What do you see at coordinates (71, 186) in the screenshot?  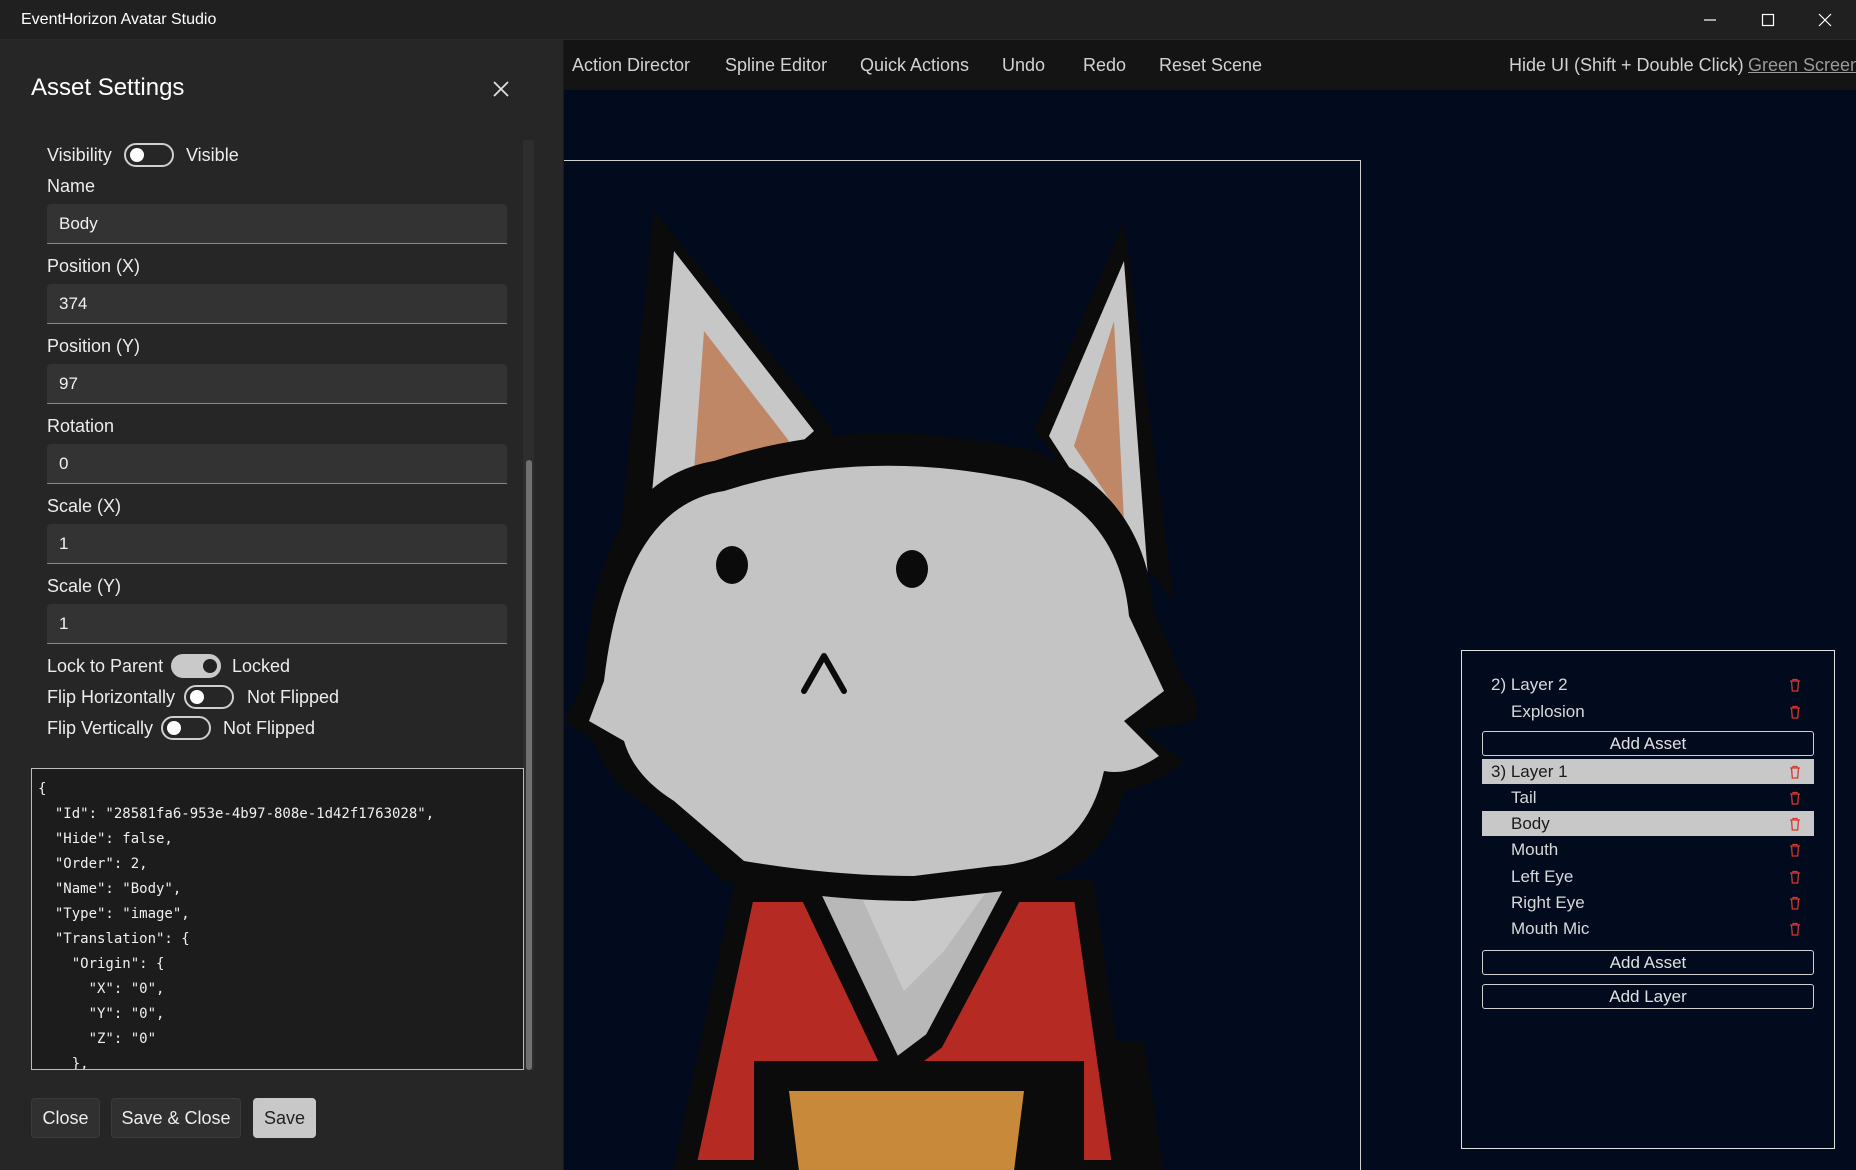 I see `name-label: Name` at bounding box center [71, 186].